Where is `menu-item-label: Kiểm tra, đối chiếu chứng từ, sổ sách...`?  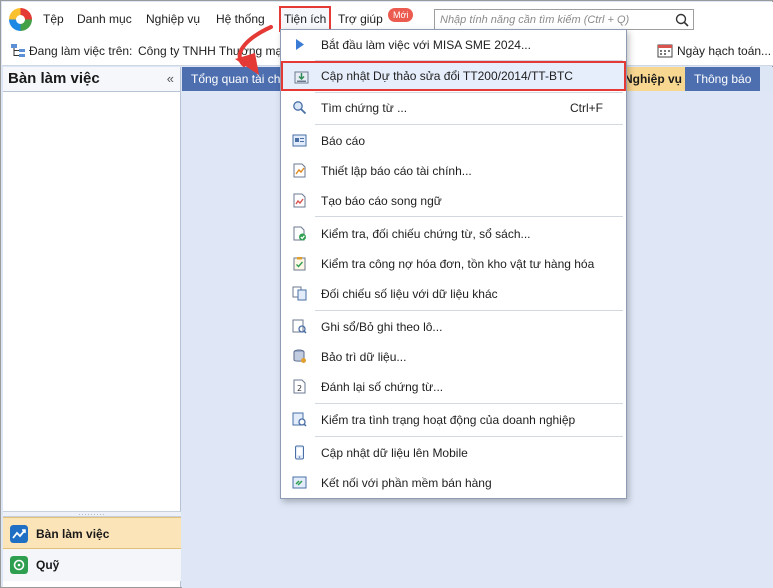
menu-item-label: Kiểm tra, đối chiếu chứng từ, sổ sách... is located at coordinates (426, 234).